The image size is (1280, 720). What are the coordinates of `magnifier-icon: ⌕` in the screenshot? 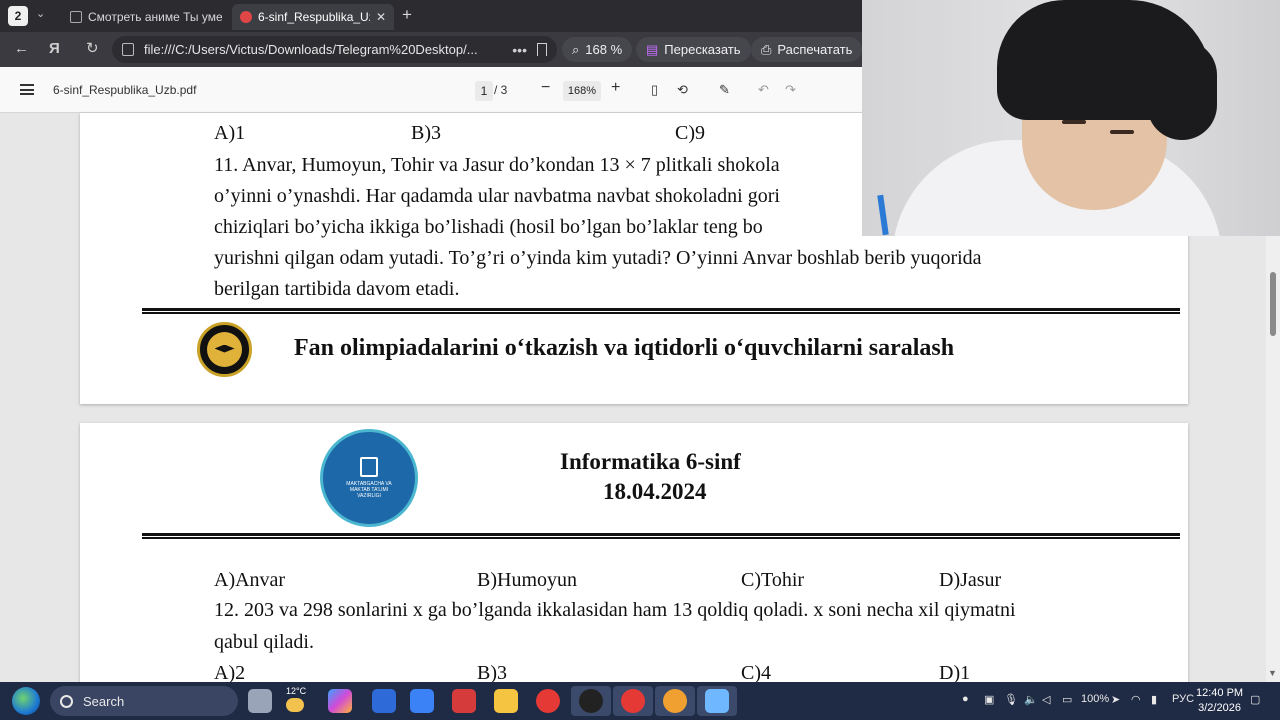 It's located at (576, 49).